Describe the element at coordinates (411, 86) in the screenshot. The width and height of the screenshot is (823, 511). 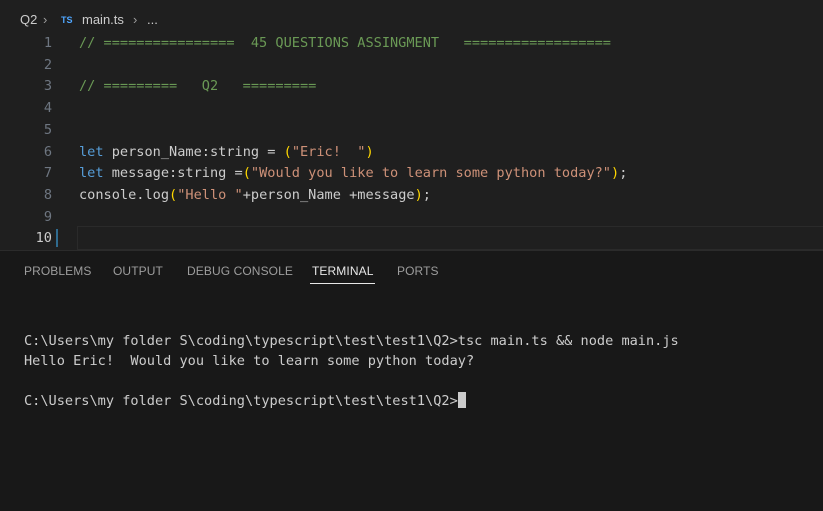
I see `code-line: 3 // ========= Q2 =========` at that location.